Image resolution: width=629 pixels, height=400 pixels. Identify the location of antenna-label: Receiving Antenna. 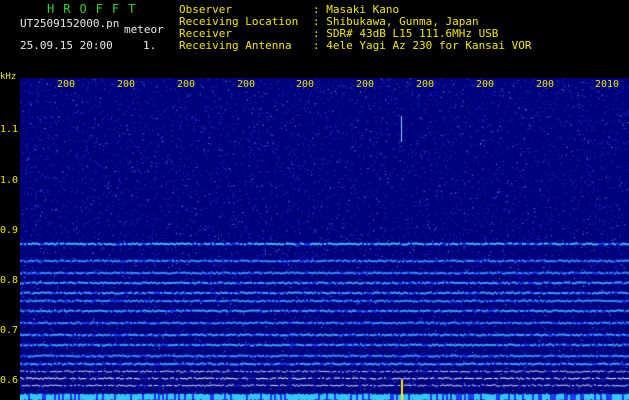
(235, 45).